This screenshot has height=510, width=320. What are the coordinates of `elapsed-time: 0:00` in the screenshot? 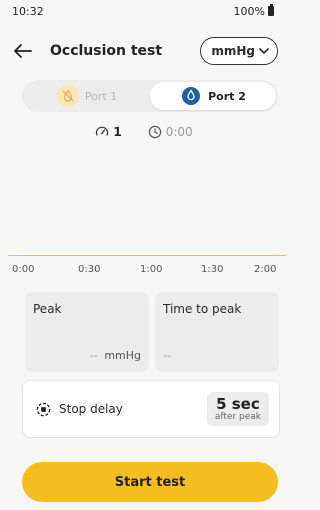 It's located at (170, 132).